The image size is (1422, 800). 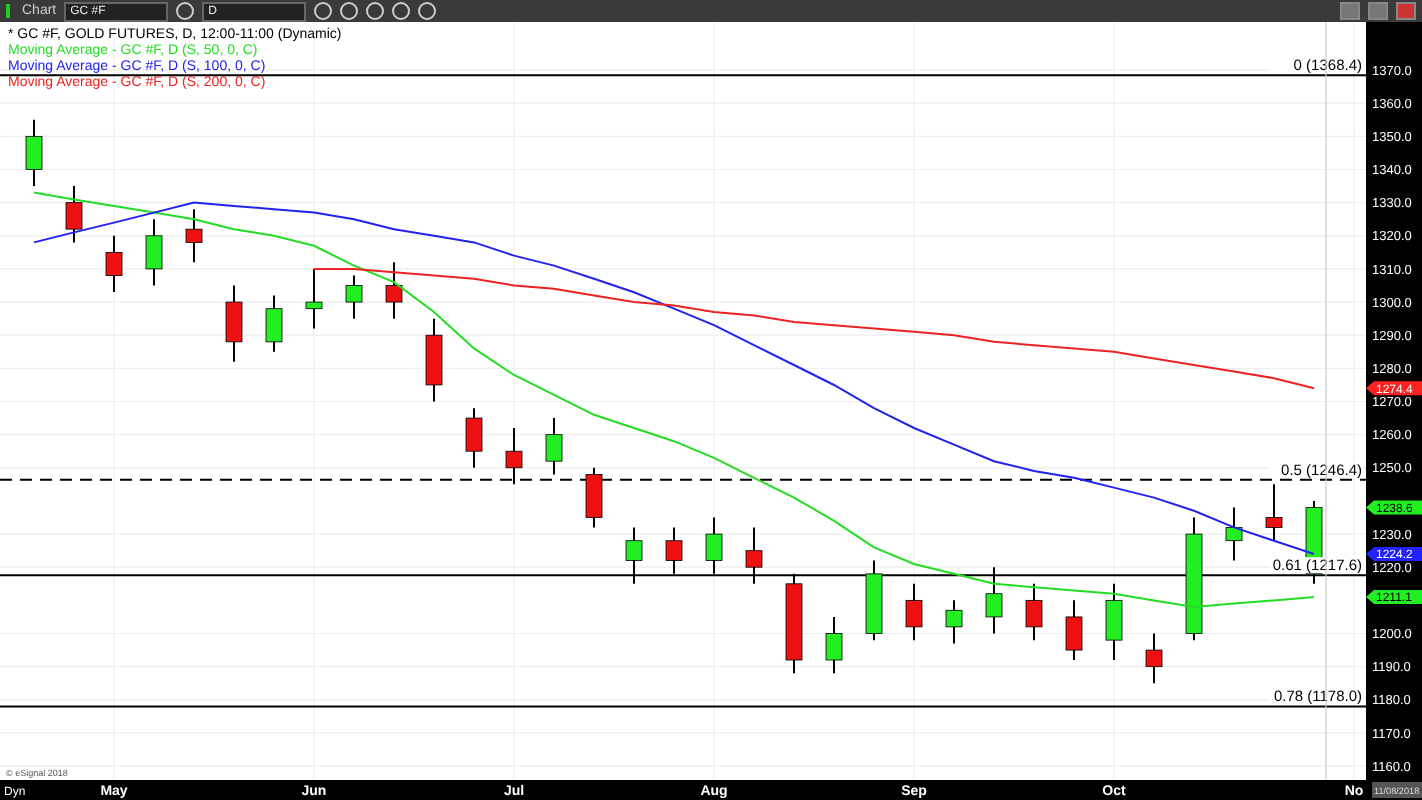 I want to click on circle-icon, so click(x=427, y=11).